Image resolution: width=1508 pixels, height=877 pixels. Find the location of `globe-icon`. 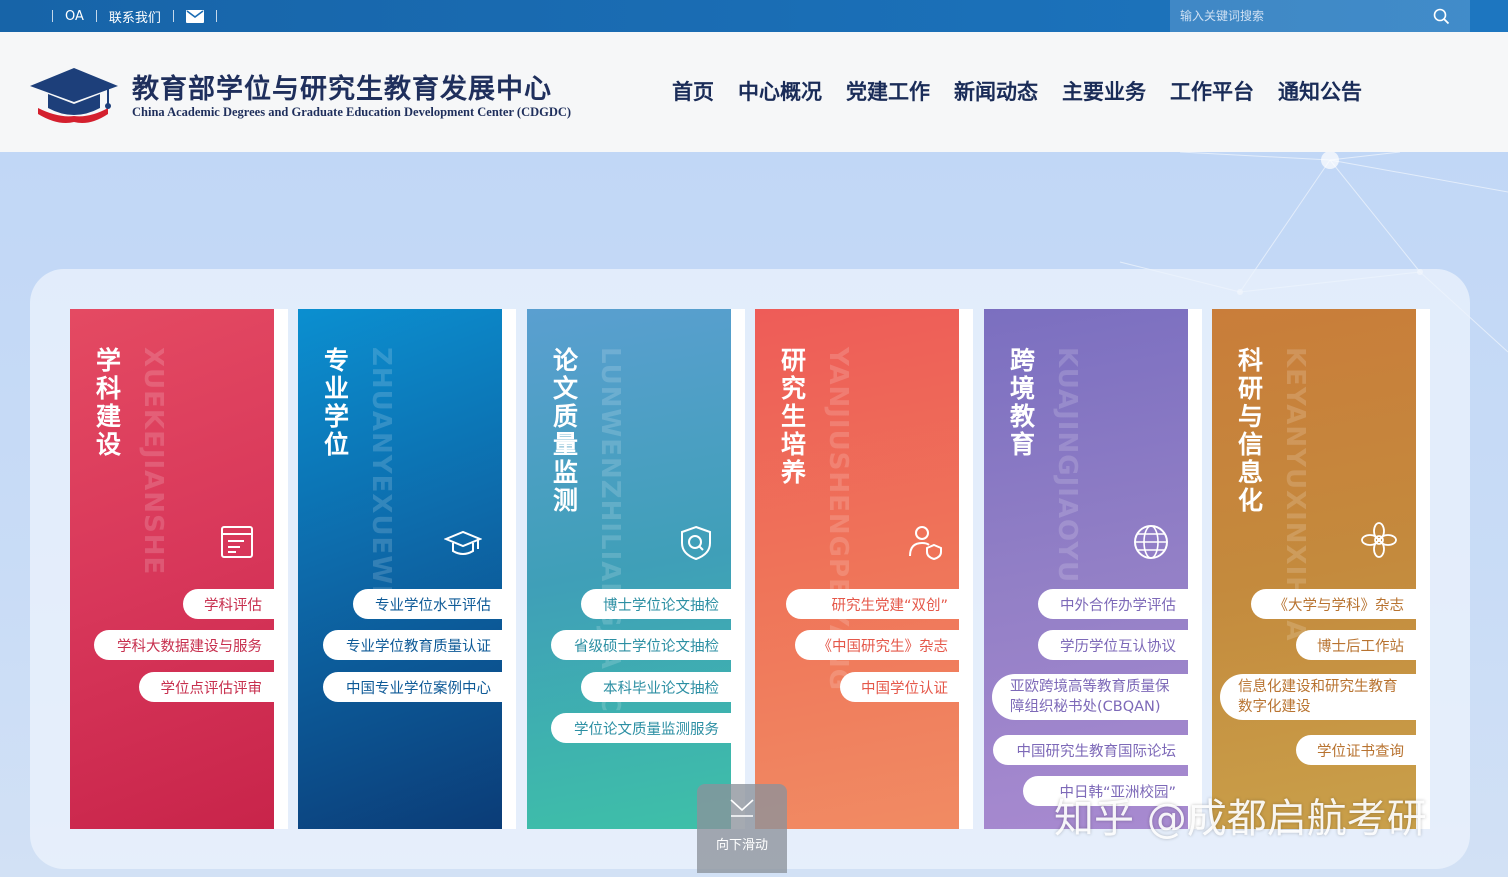

globe-icon is located at coordinates (1151, 542).